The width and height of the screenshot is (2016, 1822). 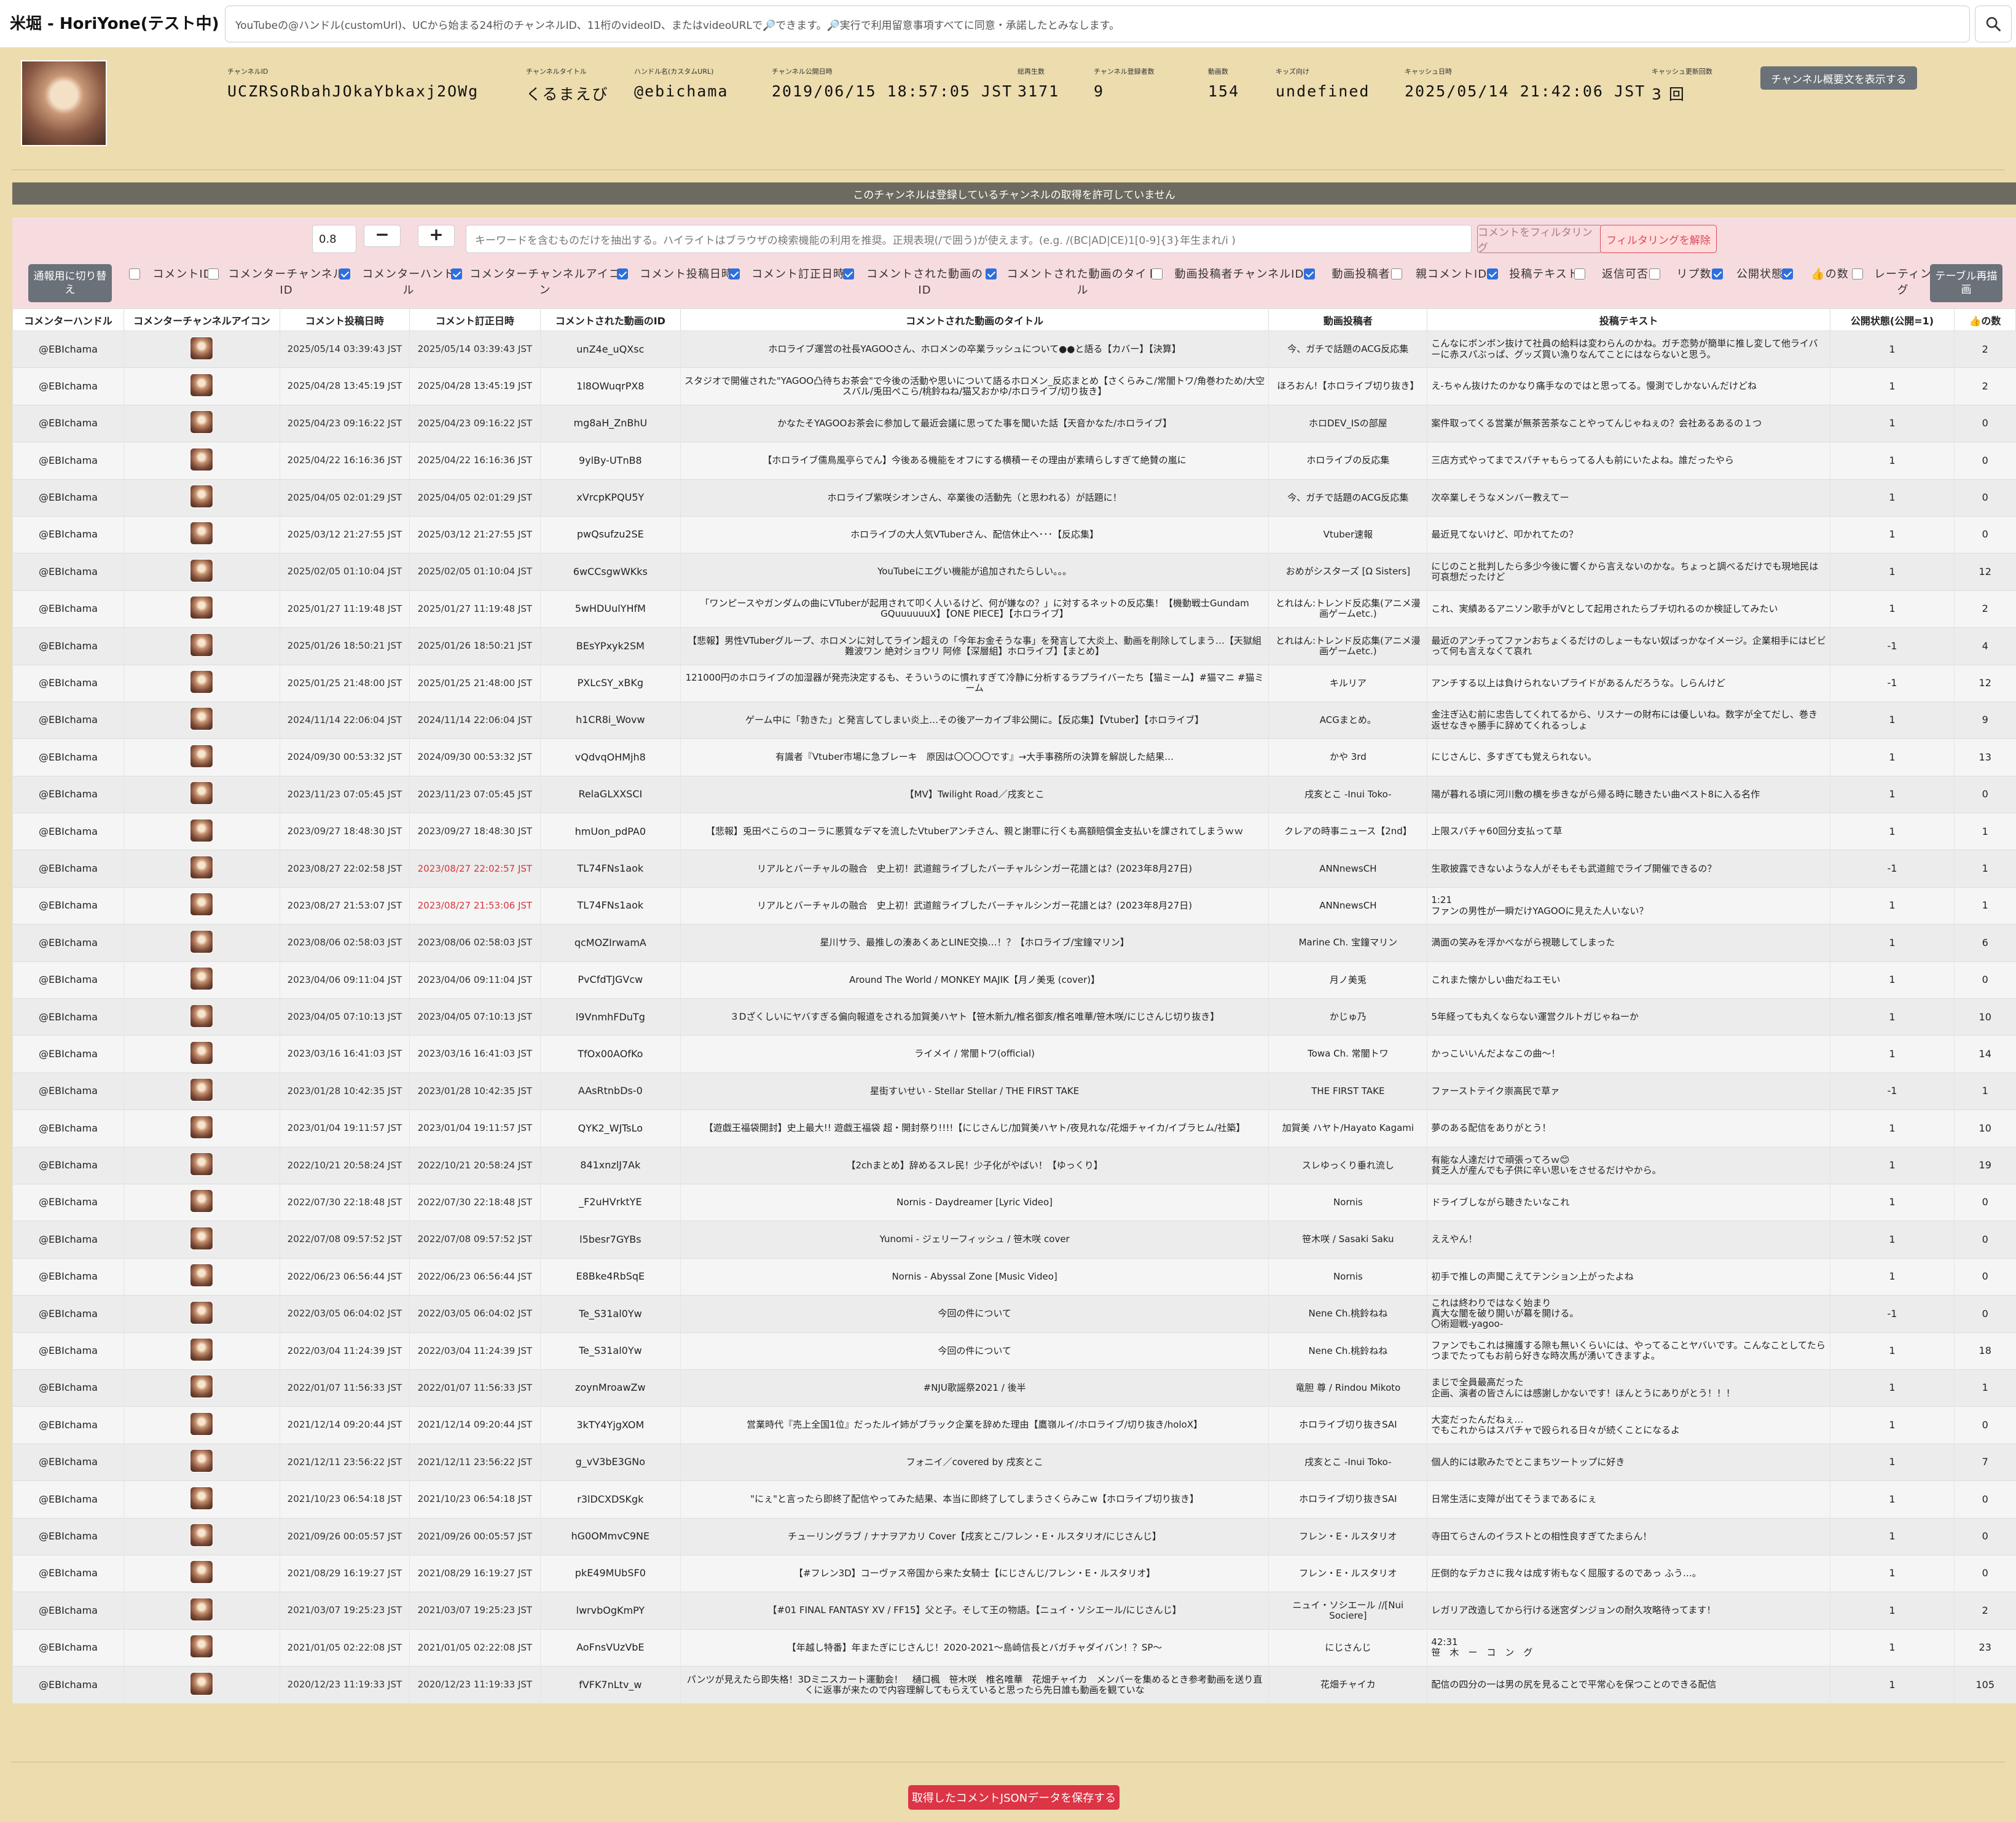 I want to click on column-toggle: コメンターチャンネルアイコン, so click(x=536, y=283).